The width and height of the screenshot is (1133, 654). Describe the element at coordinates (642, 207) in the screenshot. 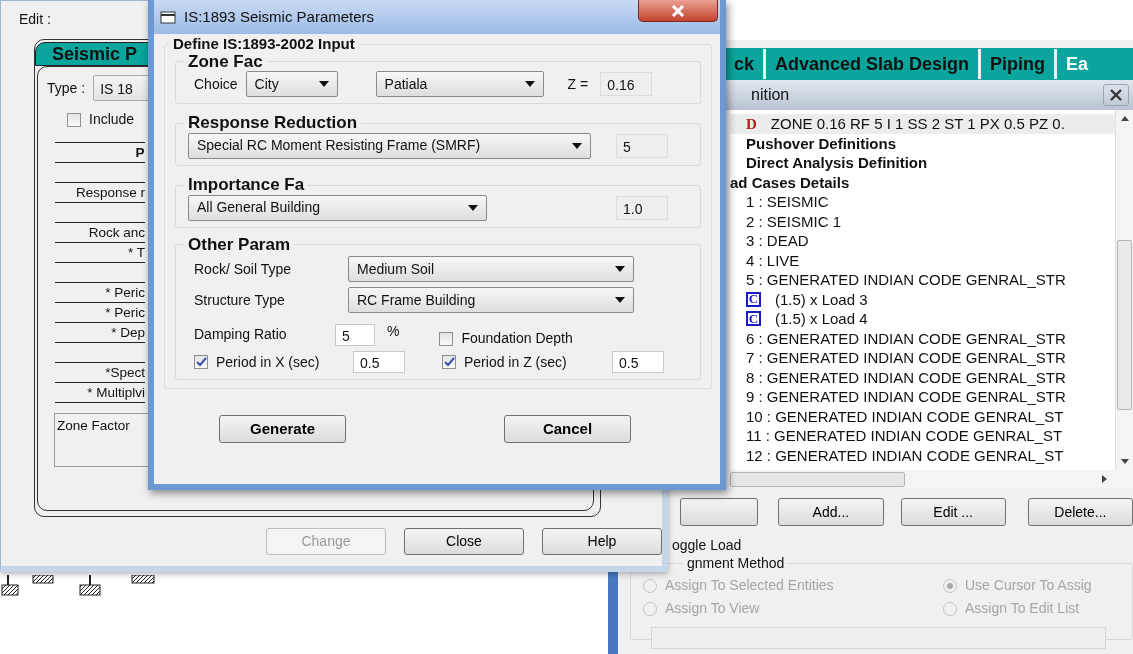

I see `importance-factor-field: 1.0` at that location.